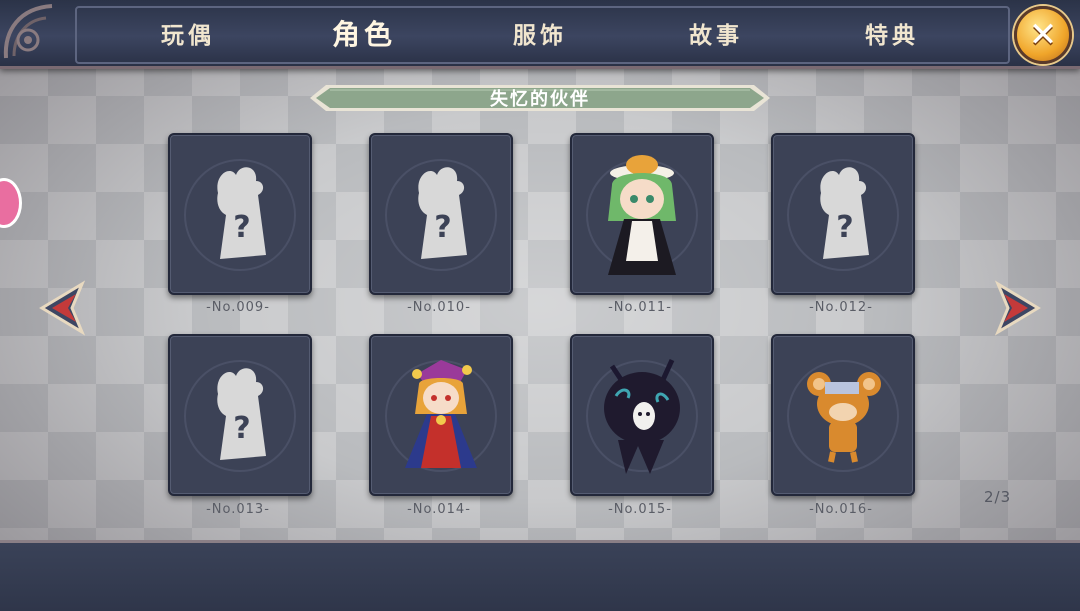 The image size is (1080, 611). Describe the element at coordinates (998, 497) in the screenshot. I see `page-indicator: 2/3` at that location.